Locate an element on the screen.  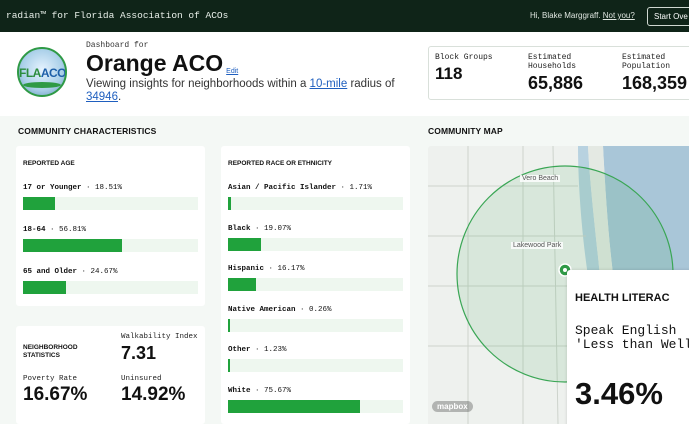
dashboard-for-label: Dashboard for is located at coordinates (117, 45).